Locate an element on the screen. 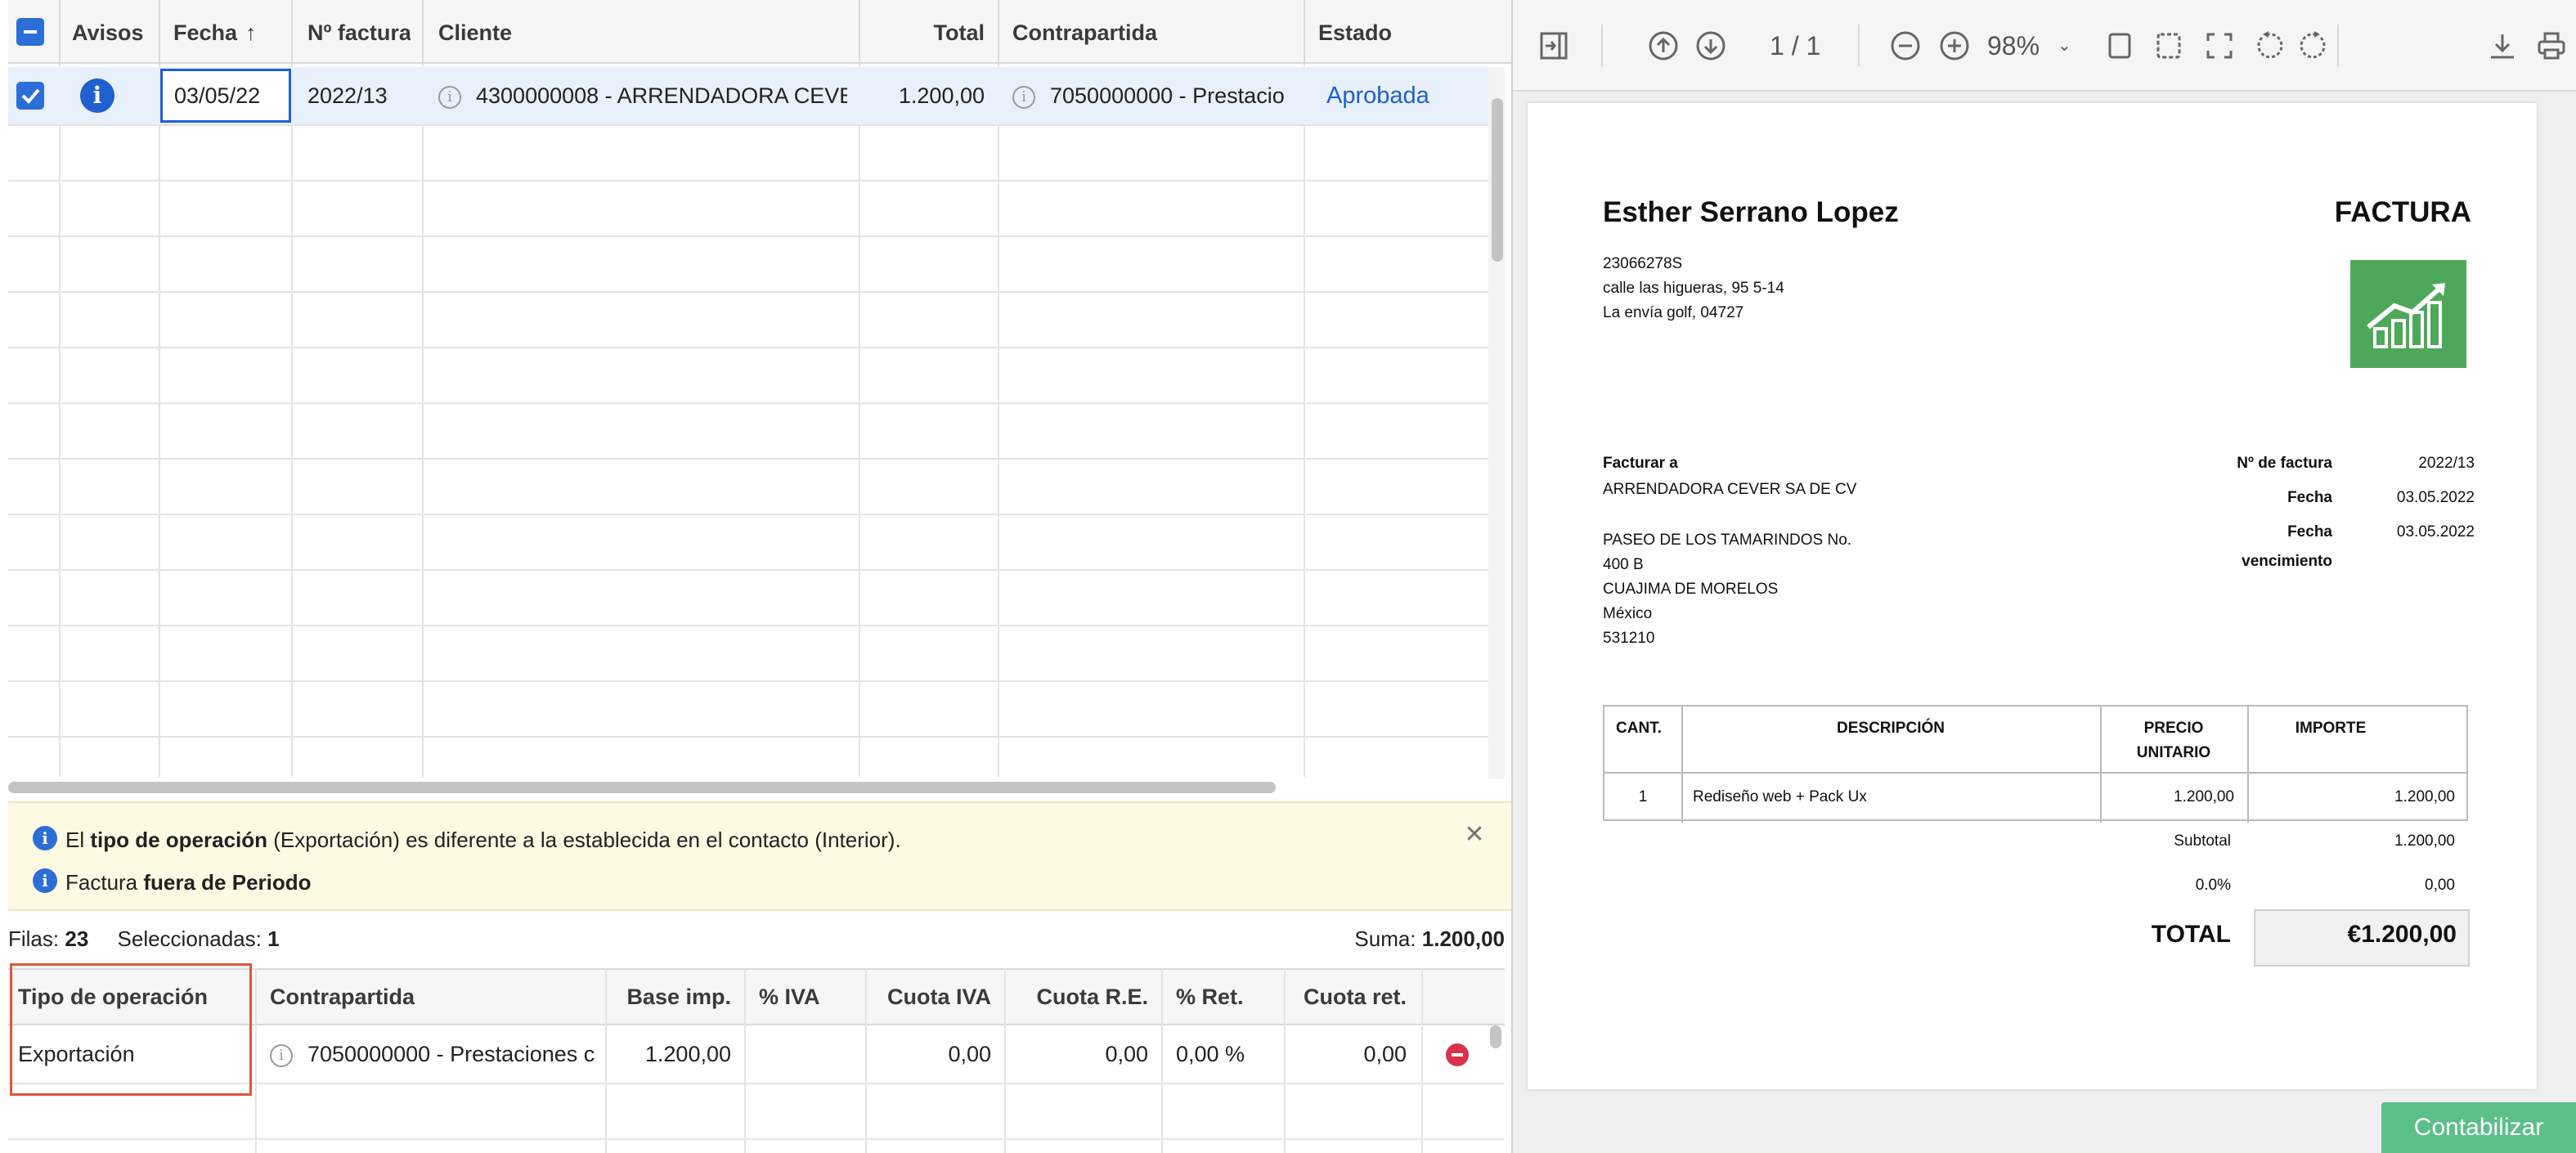 This screenshot has width=2576, height=1153. zoom-in-icon is located at coordinates (1954, 45).